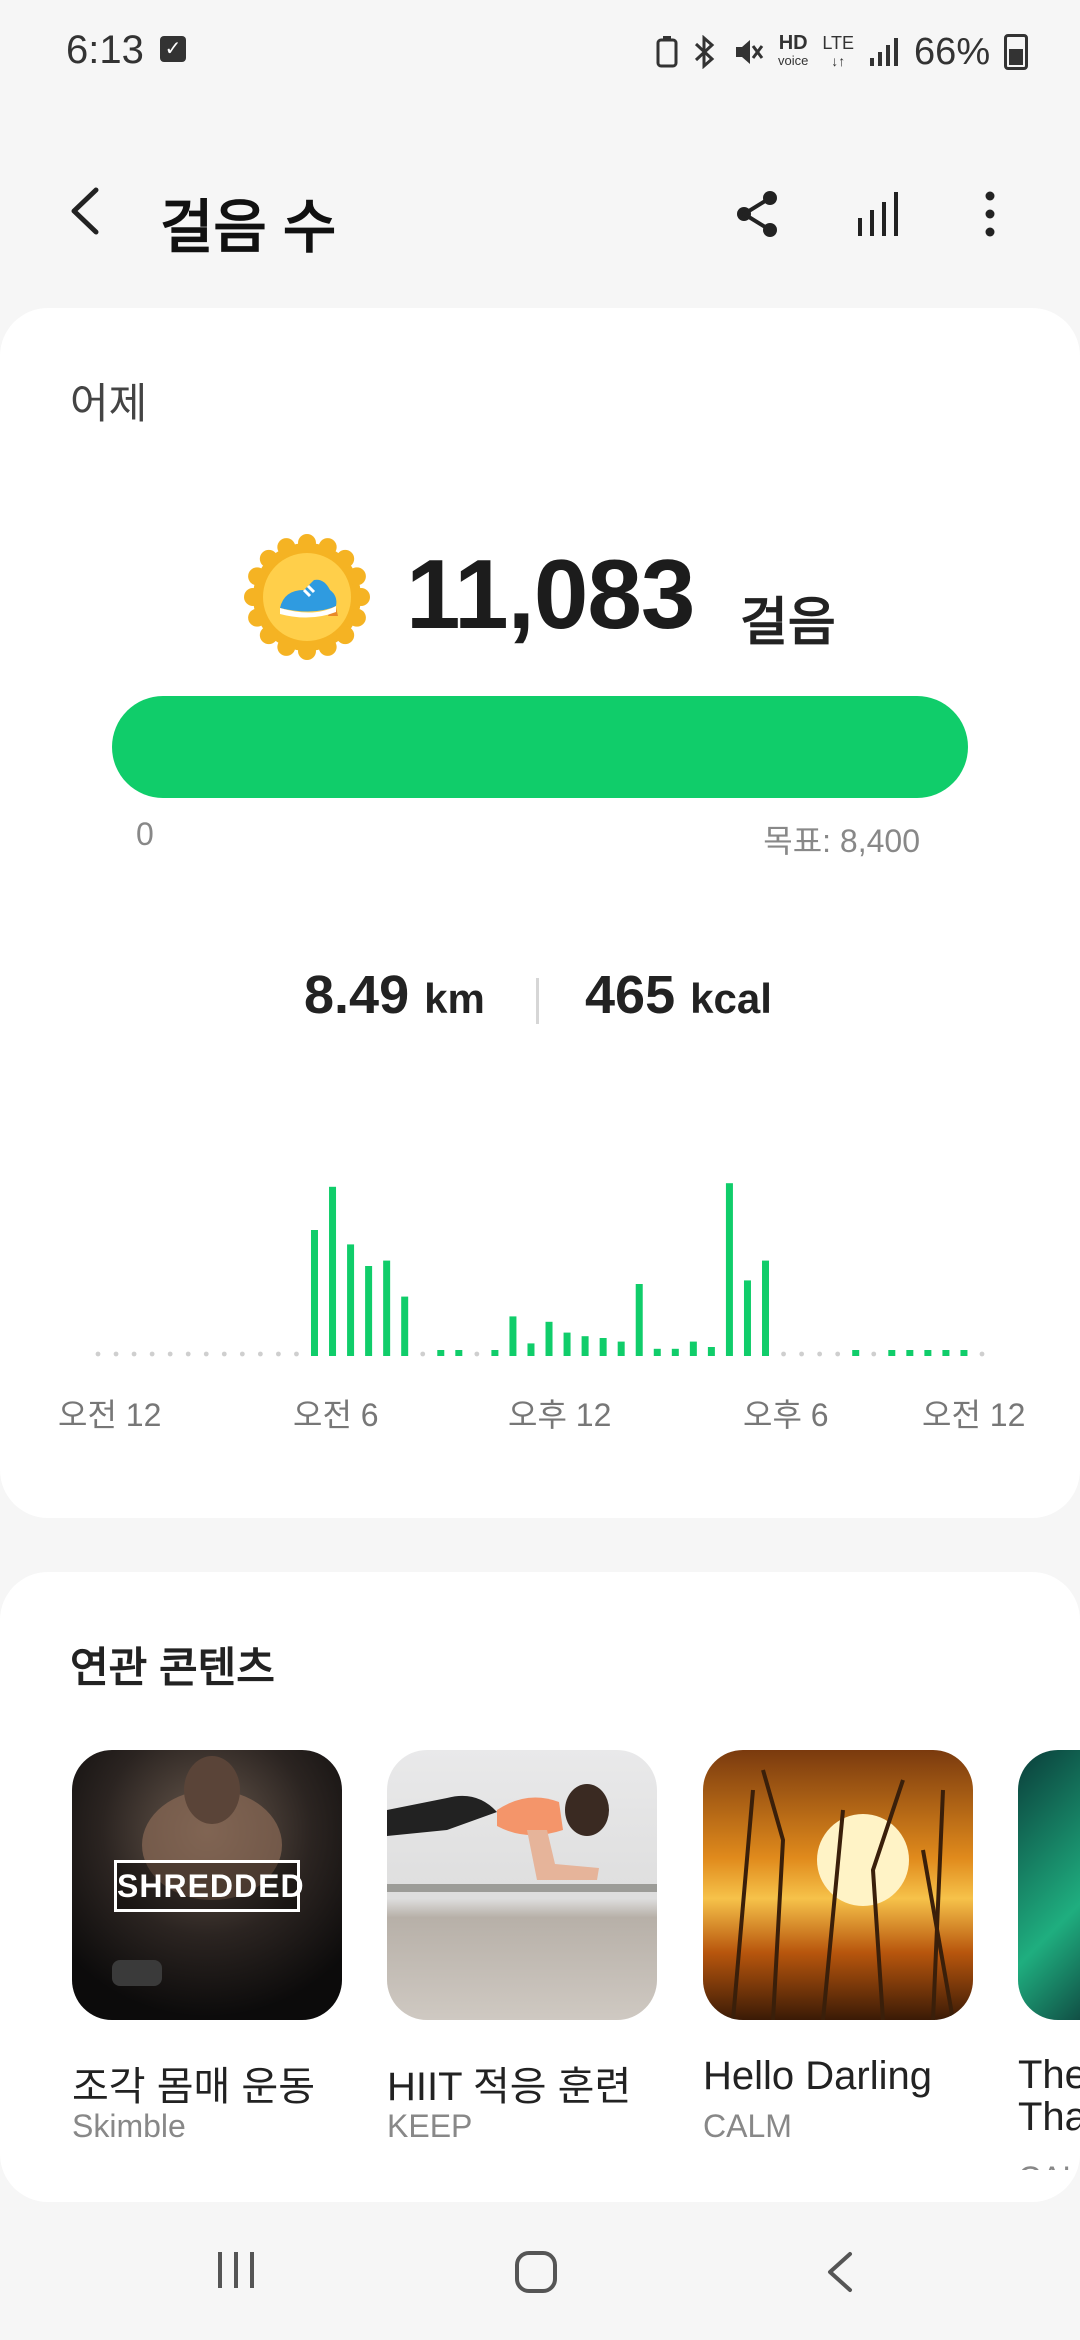 This screenshot has height=2340, width=1080. What do you see at coordinates (704, 52) in the screenshot?
I see `bluetooth-icon` at bounding box center [704, 52].